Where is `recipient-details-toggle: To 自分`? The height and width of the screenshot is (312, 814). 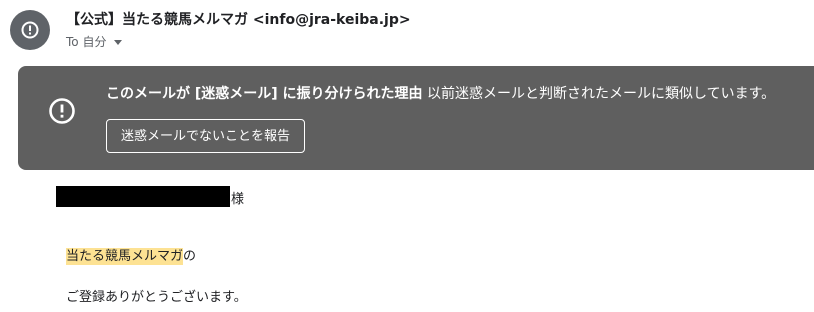
recipient-details-toggle: To 自分 is located at coordinates (94, 41).